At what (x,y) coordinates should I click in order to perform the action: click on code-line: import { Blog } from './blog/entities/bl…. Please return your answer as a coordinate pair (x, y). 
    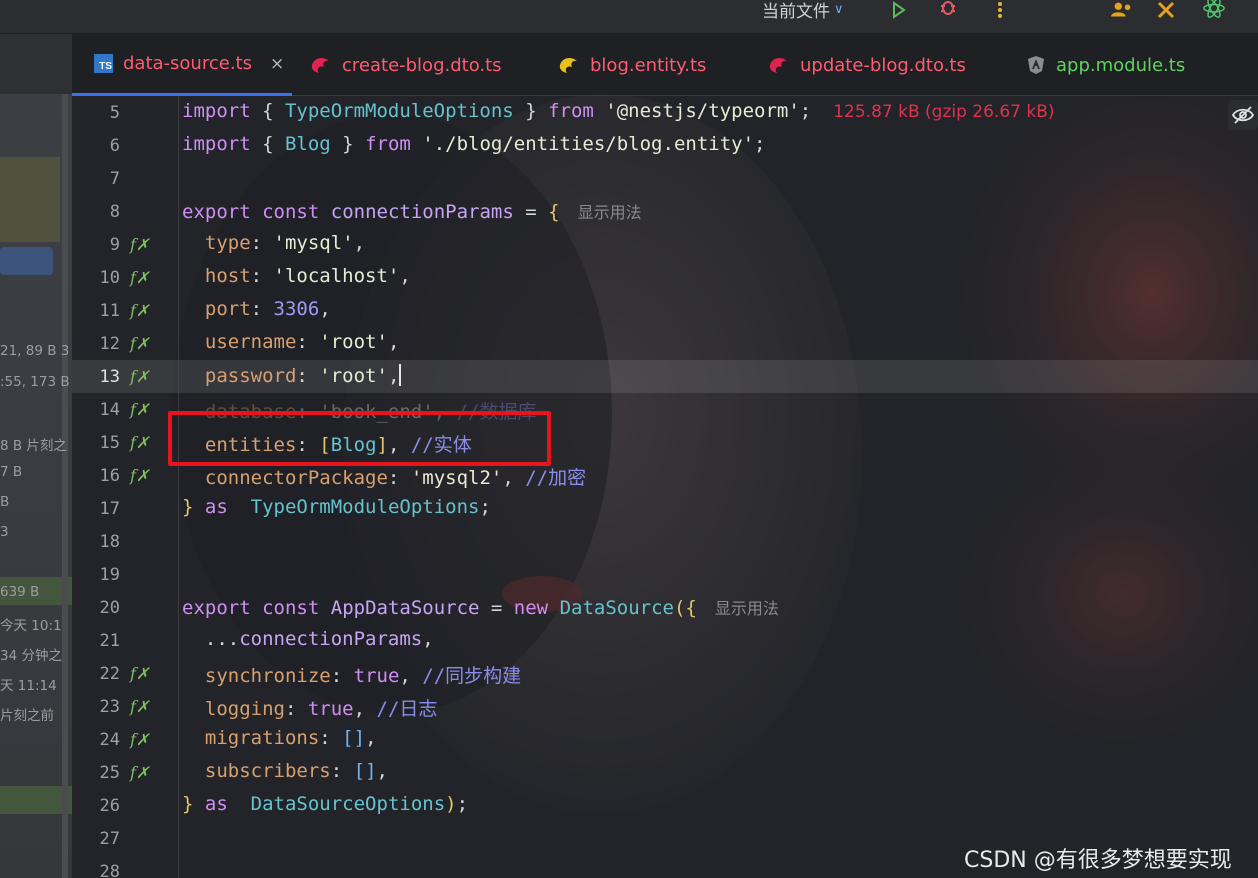
    Looking at the image, I should click on (473, 144).